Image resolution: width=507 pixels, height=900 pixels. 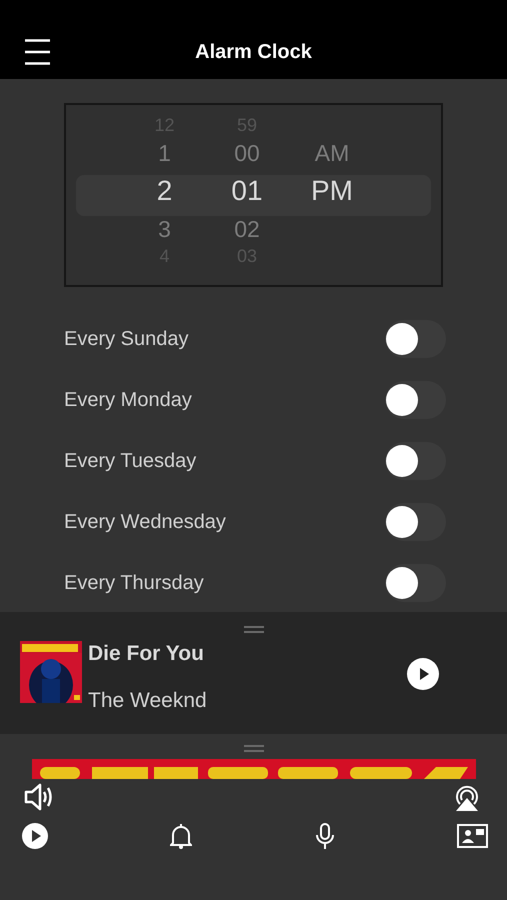 What do you see at coordinates (134, 583) in the screenshot?
I see `alarm-label: Every Thursday` at bounding box center [134, 583].